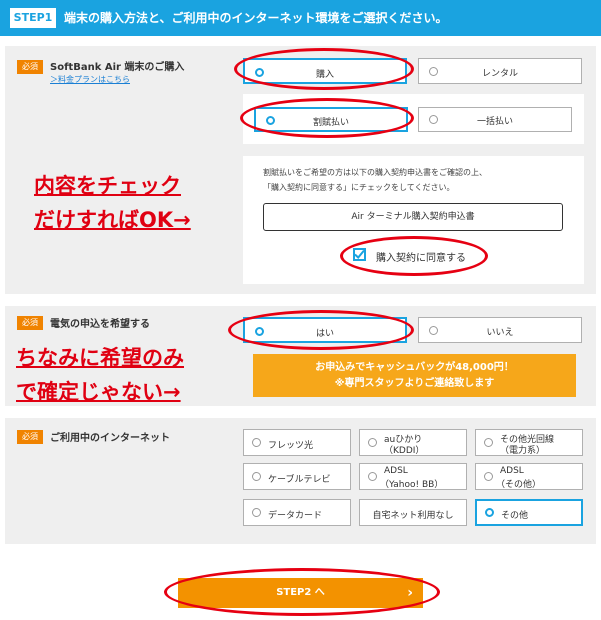 This screenshot has height=620, width=601. What do you see at coordinates (98, 392) in the screenshot?
I see `annotation-2-line-2: で確定じゃない→` at bounding box center [98, 392].